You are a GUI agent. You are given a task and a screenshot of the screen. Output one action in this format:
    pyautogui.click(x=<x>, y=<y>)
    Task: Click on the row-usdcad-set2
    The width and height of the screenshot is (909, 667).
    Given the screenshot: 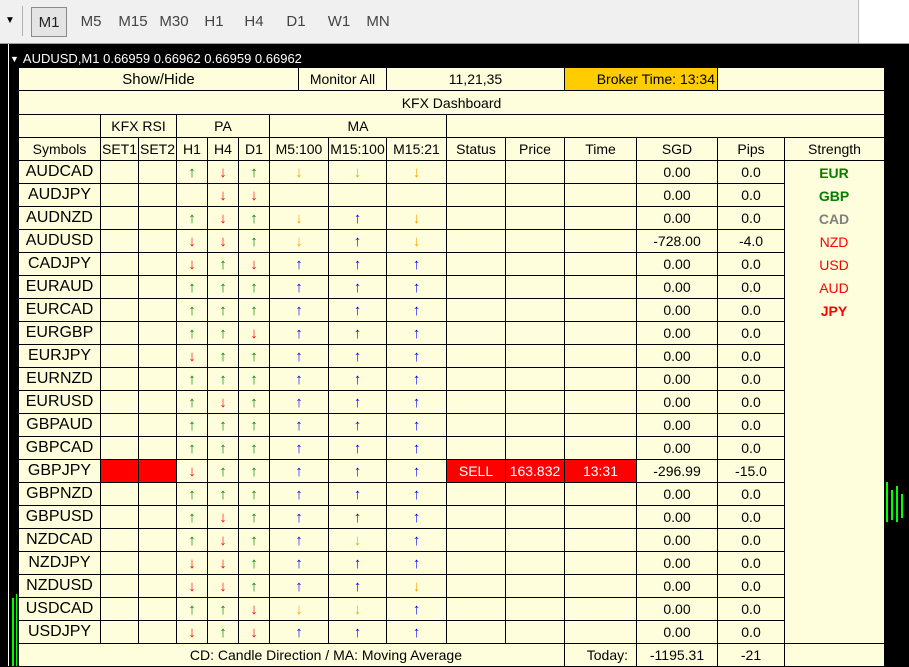 What is the action you would take?
    pyautogui.click(x=157, y=609)
    